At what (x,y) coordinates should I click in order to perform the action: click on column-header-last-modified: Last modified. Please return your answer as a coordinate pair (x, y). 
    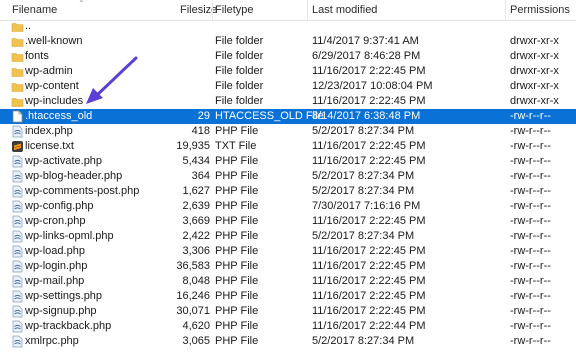
    Looking at the image, I should click on (344, 10).